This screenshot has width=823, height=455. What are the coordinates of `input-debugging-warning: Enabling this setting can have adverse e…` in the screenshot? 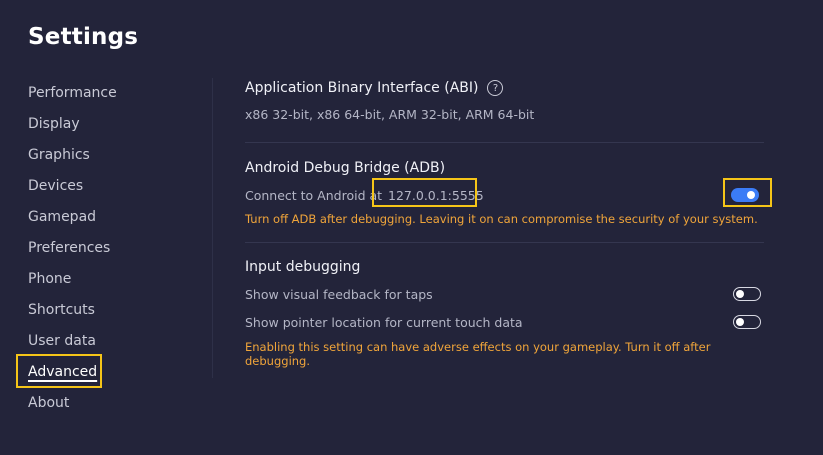 It's located at (478, 354).